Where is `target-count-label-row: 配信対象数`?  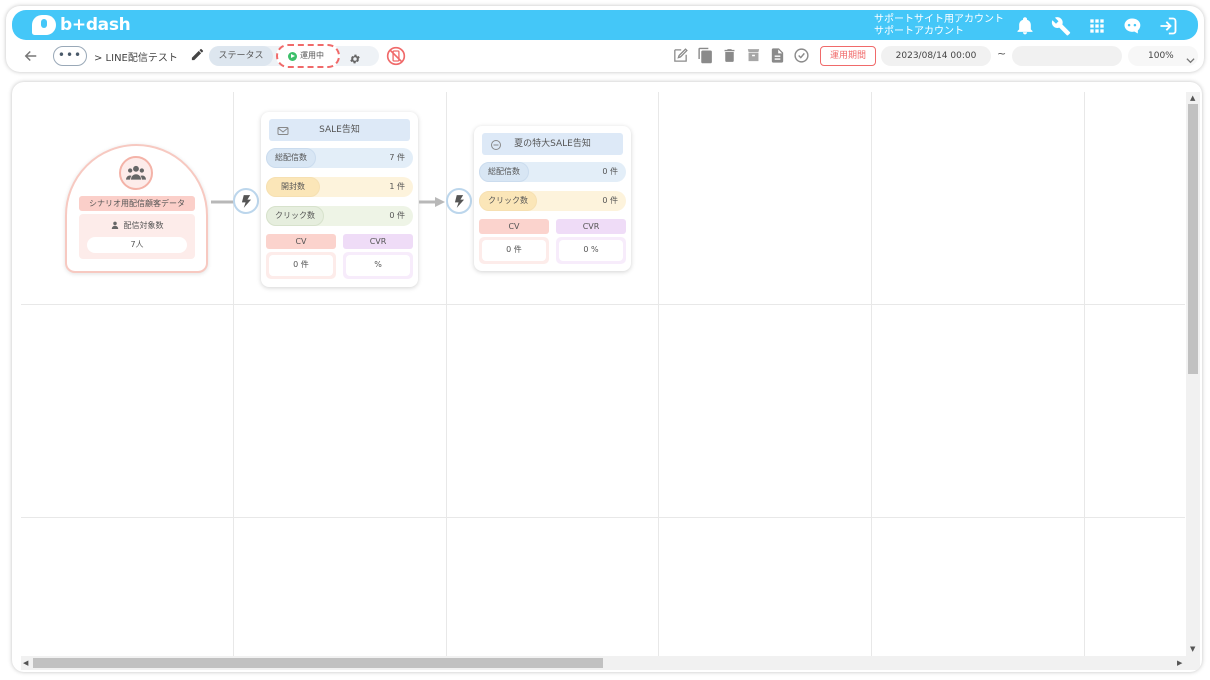
target-count-label-row: 配信対象数 is located at coordinates (137, 225).